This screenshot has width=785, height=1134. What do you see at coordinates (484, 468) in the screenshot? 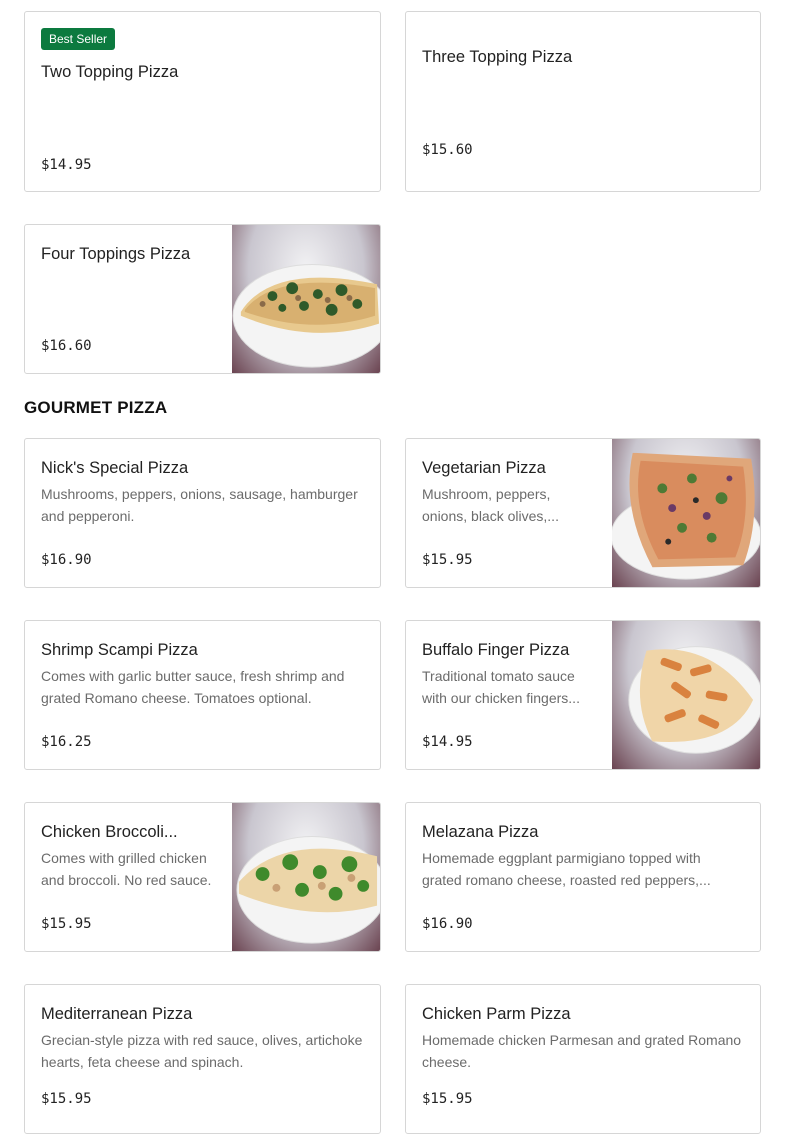
I see `item-name: Vegetarian Pizza` at bounding box center [484, 468].